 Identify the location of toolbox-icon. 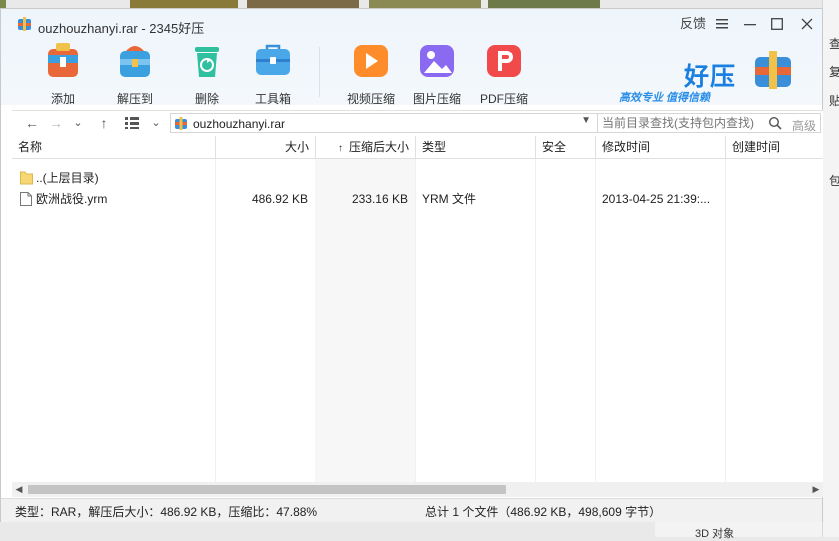
(273, 59).